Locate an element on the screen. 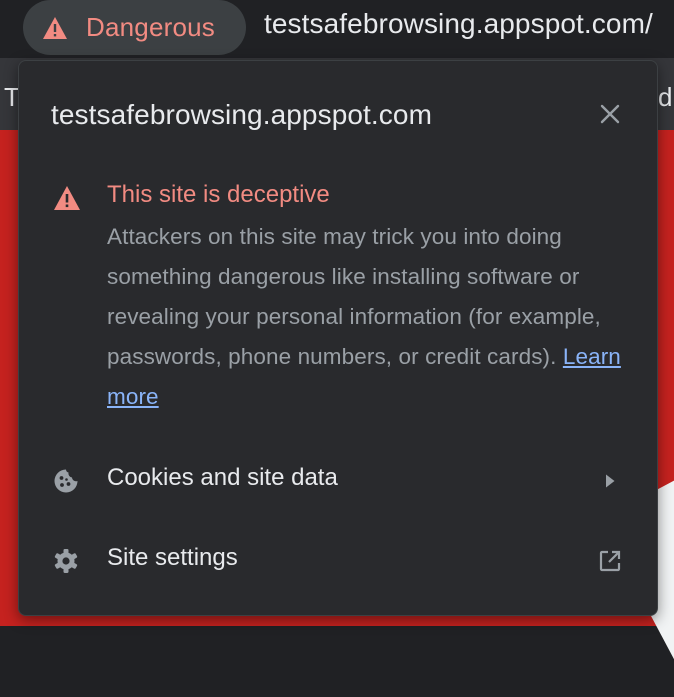  gear-icon is located at coordinates (66, 561).